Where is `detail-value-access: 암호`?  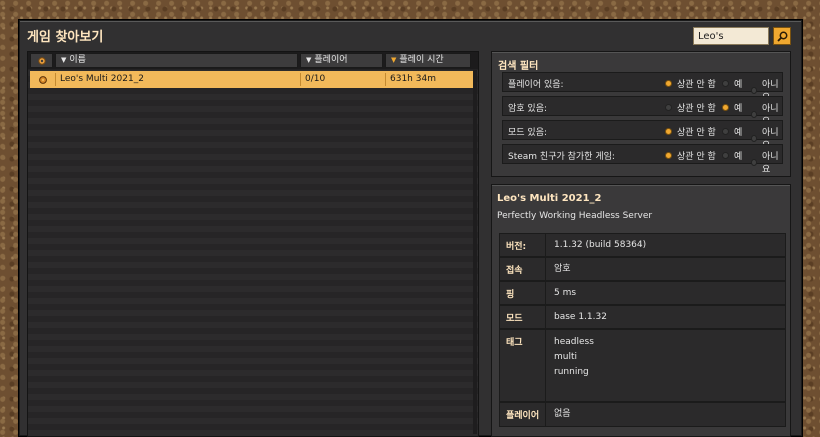
detail-value-access: 암호 is located at coordinates (562, 269).